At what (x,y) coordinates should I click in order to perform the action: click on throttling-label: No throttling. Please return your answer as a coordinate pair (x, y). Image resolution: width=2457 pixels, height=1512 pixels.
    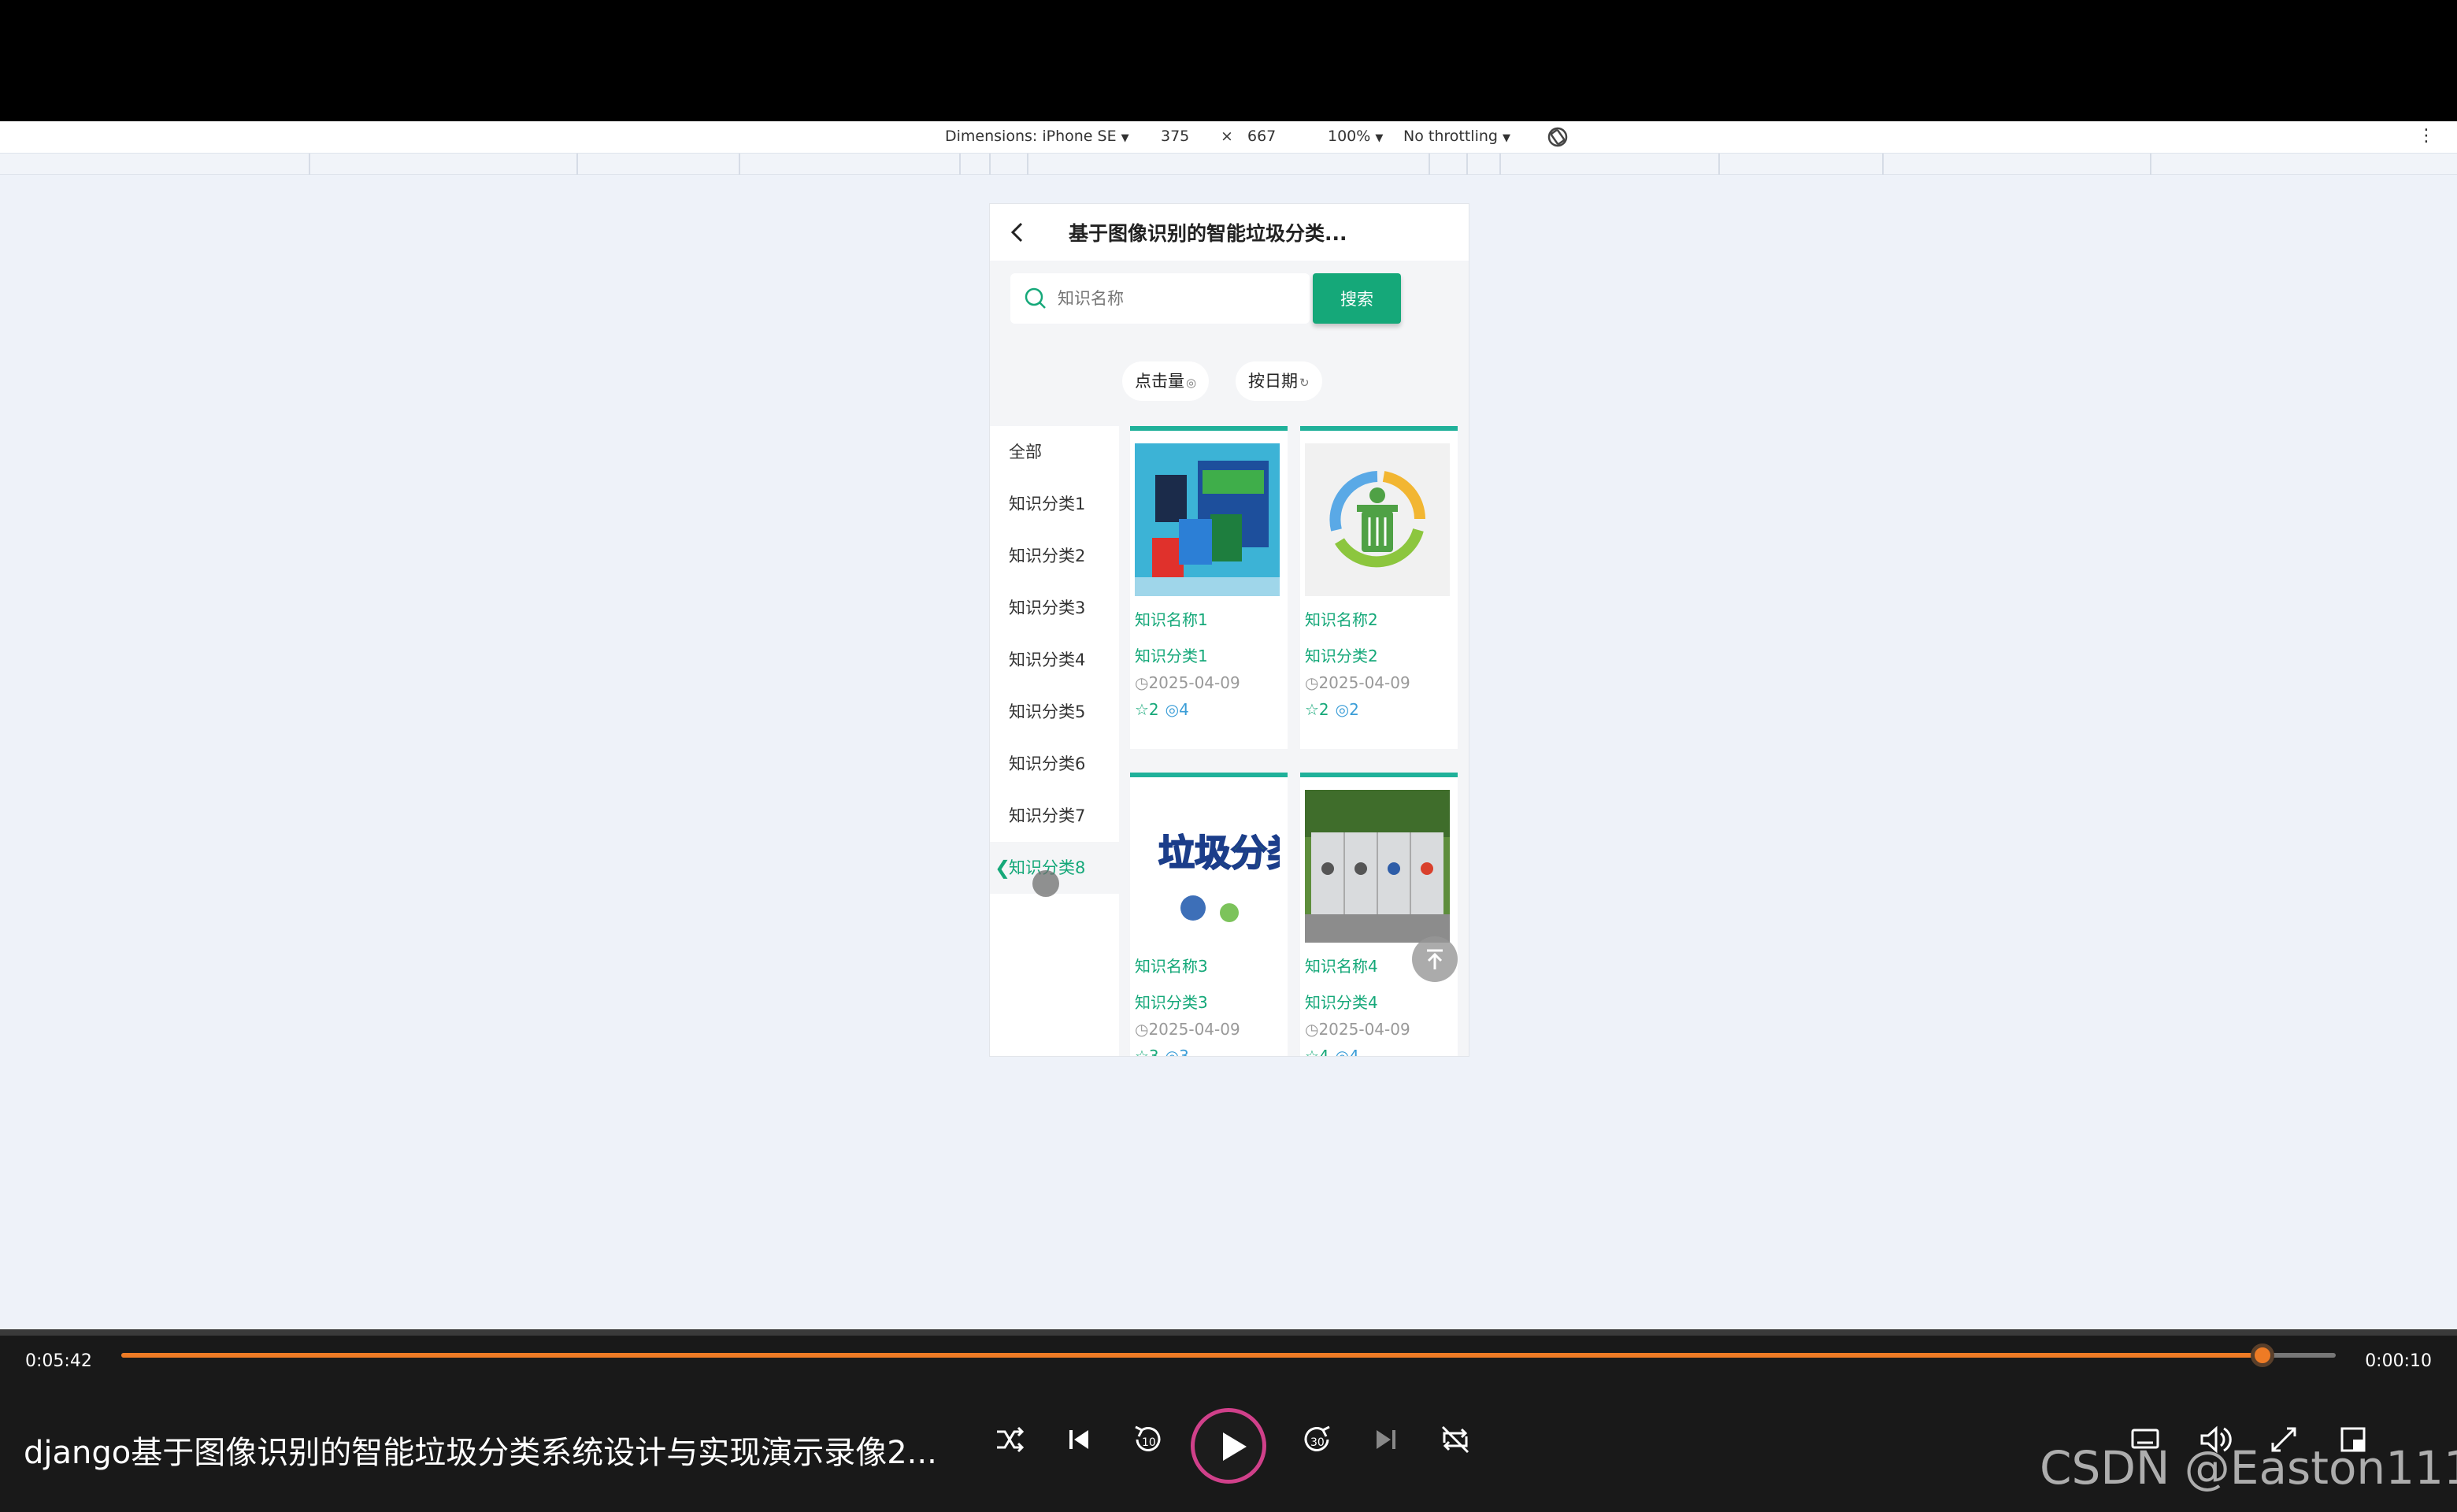
    Looking at the image, I should click on (1450, 136).